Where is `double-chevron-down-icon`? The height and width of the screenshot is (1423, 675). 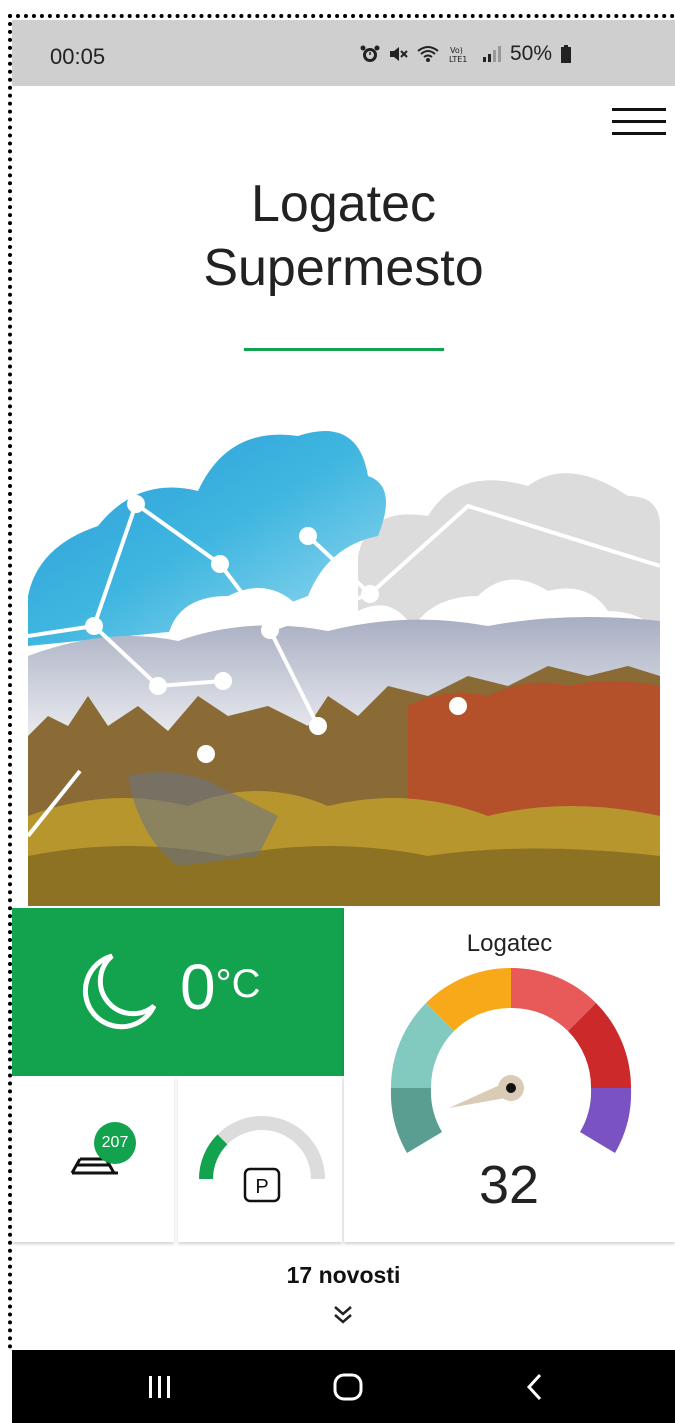
double-chevron-down-icon is located at coordinates (343, 1315).